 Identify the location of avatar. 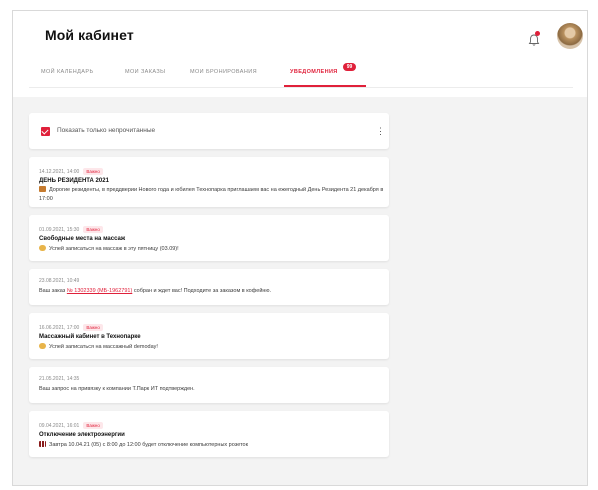
(570, 36).